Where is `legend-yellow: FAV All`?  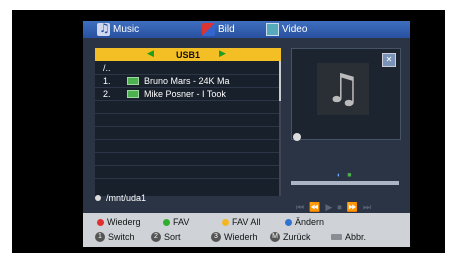 legend-yellow: FAV All is located at coordinates (241, 222).